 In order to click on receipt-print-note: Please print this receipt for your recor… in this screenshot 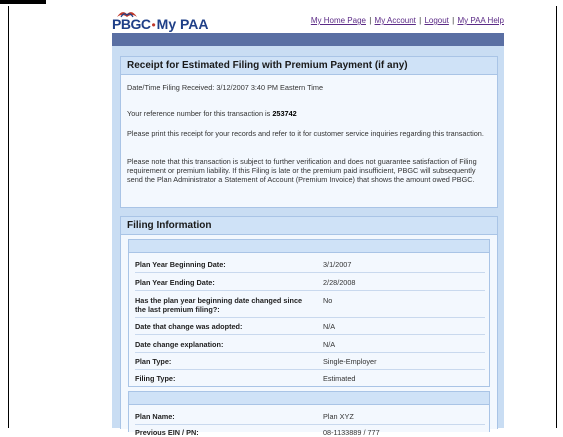, I will do `click(305, 133)`.